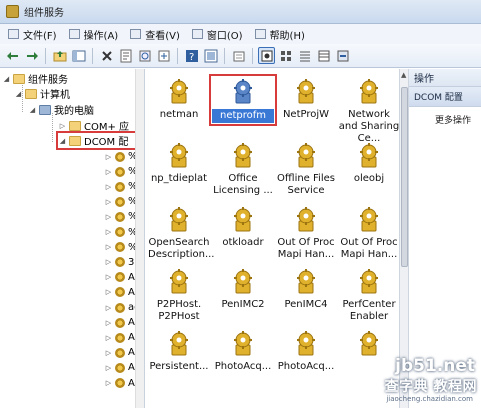 This screenshot has height=408, width=481. Describe the element at coordinates (368, 295) in the screenshot. I see `component-item: PerfCenter Enabler` at that location.